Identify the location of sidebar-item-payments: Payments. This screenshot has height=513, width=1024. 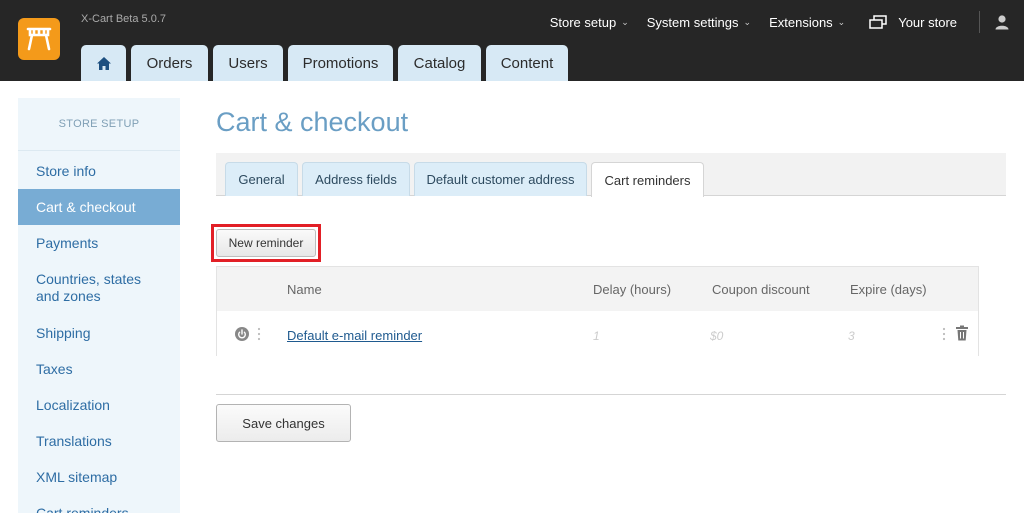
(99, 243).